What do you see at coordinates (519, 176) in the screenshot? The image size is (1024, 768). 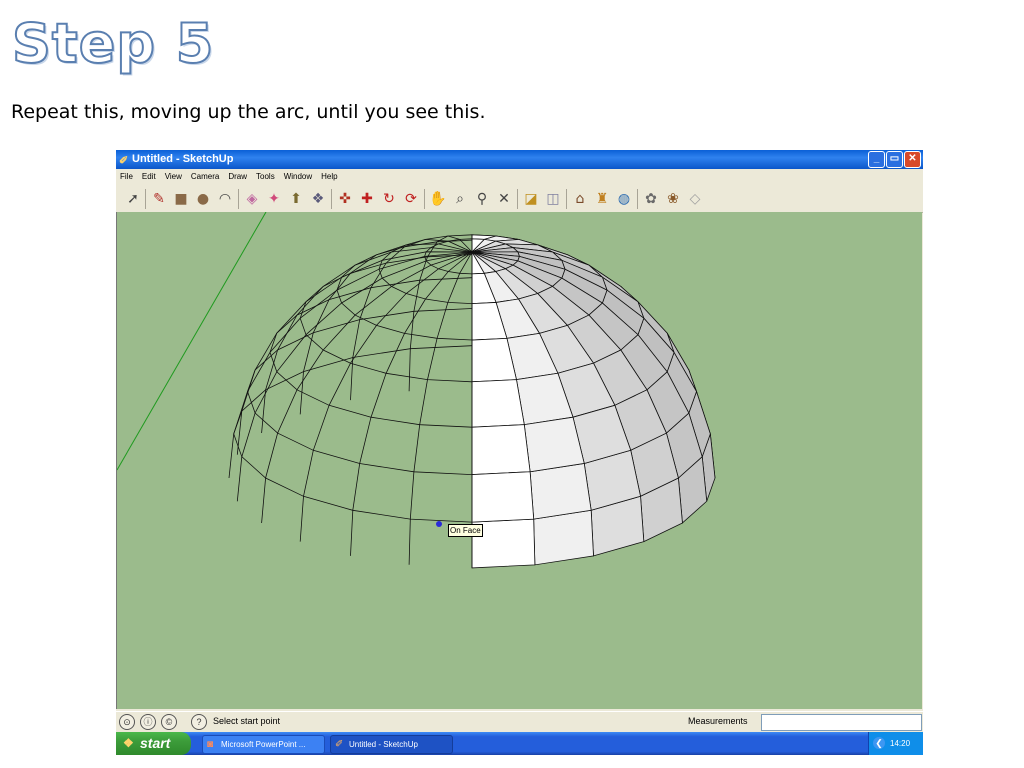 I see `menu-bar: File Edit View Camera Draw Tools Window Help` at bounding box center [519, 176].